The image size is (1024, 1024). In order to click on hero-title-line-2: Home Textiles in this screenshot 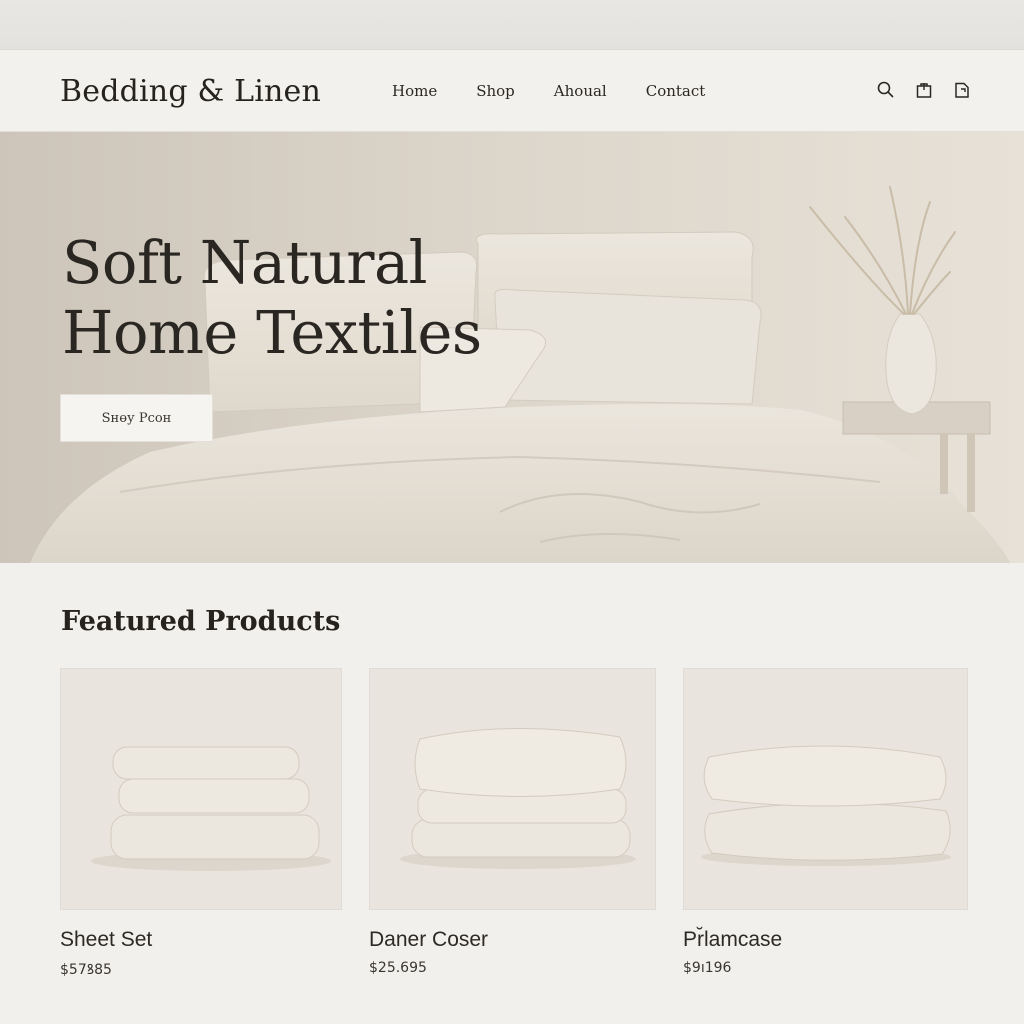, I will do `click(272, 332)`.